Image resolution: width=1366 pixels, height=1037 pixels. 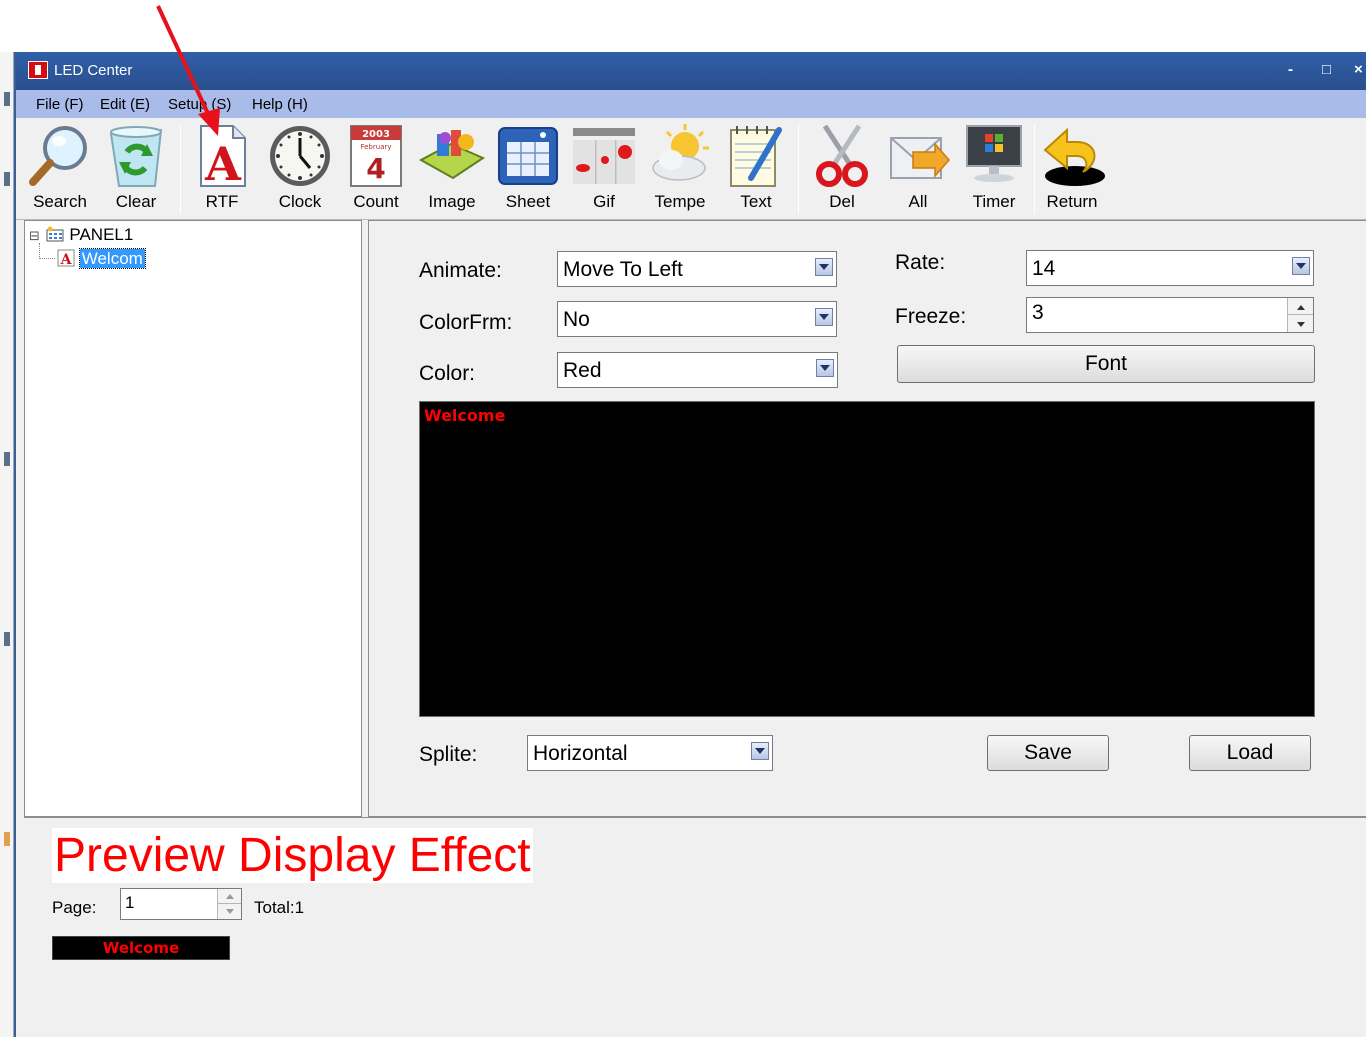 What do you see at coordinates (300, 169) in the screenshot?
I see `clock-button: Clock` at bounding box center [300, 169].